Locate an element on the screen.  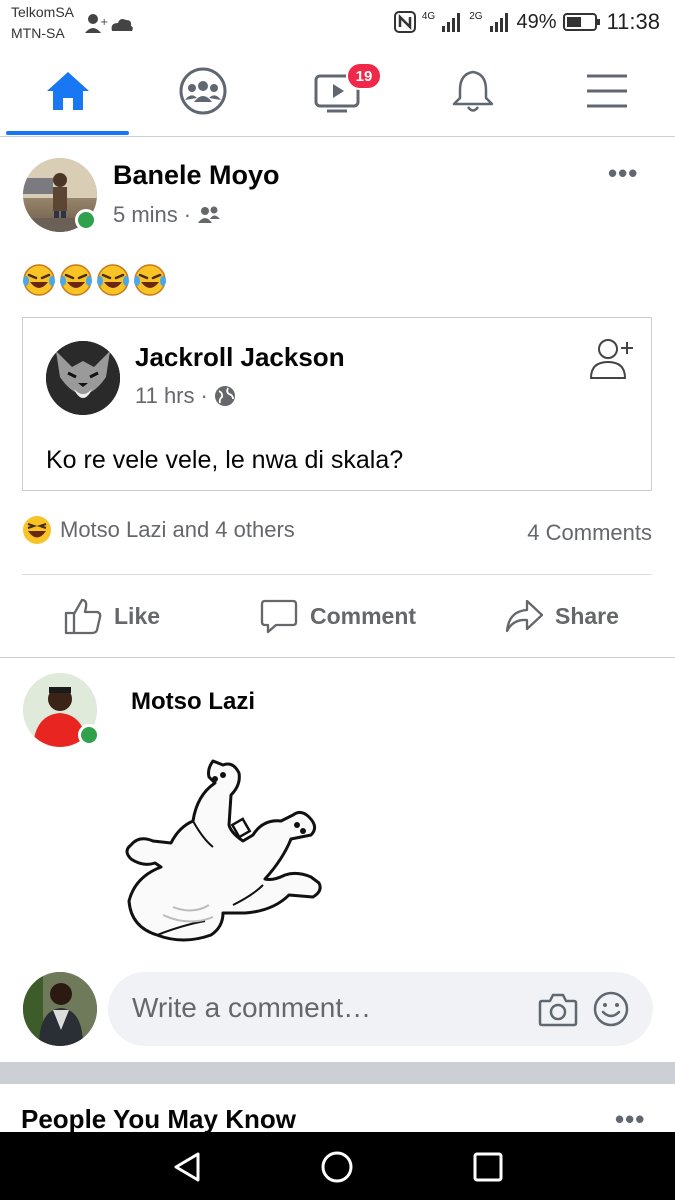
share-button: Share is located at coordinates (562, 616).